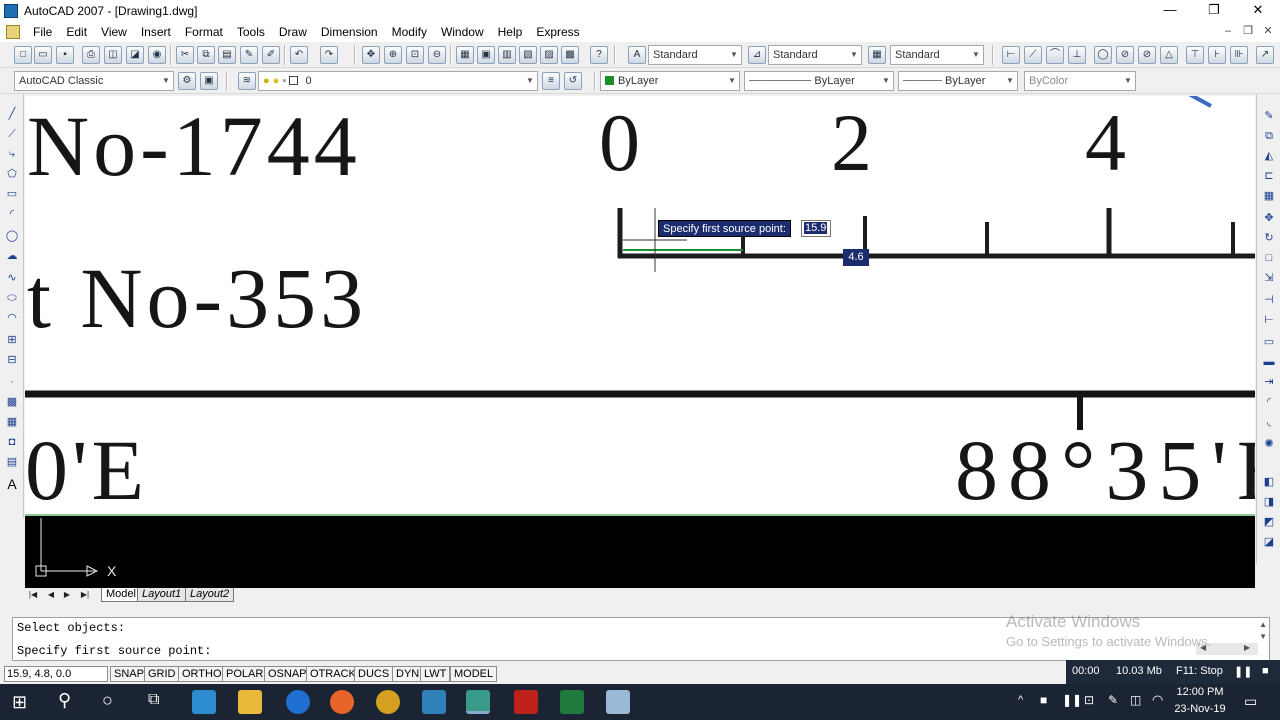  Describe the element at coordinates (1200, 709) in the screenshot. I see `clock-date: 23-Nov-19` at that location.